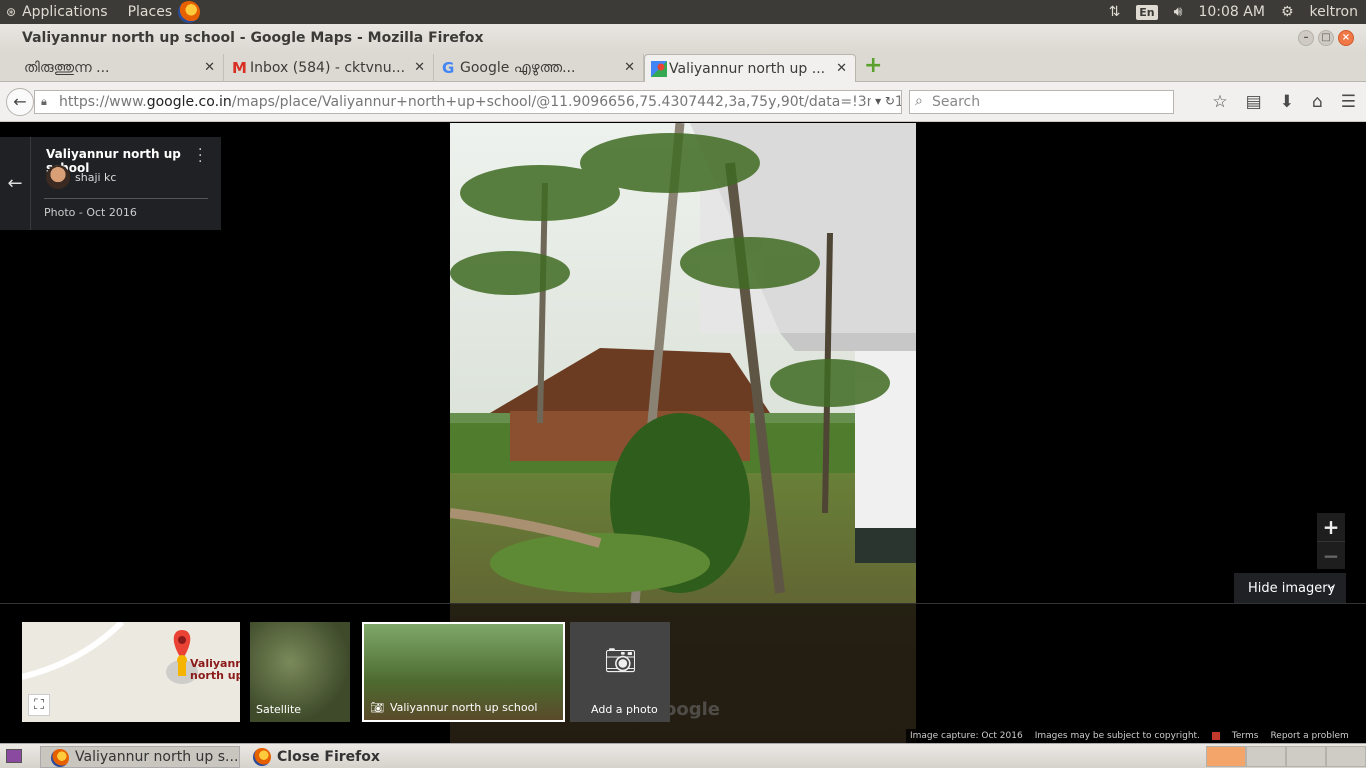 This screenshot has height=768, width=1366. Describe the element at coordinates (150, 12) in the screenshot. I see `places-menu: Places` at that location.